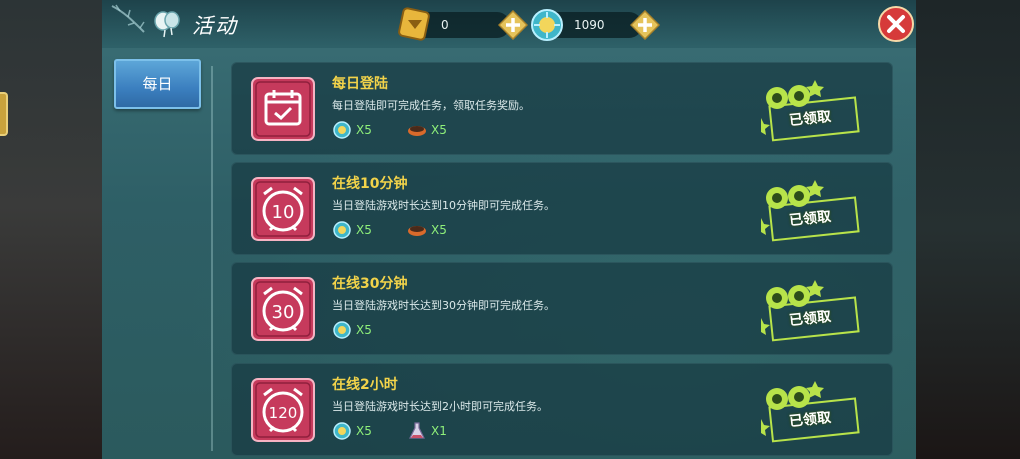 The width and height of the screenshot is (1020, 459). What do you see at coordinates (215, 26) in the screenshot?
I see `page-title: 活动` at bounding box center [215, 26].